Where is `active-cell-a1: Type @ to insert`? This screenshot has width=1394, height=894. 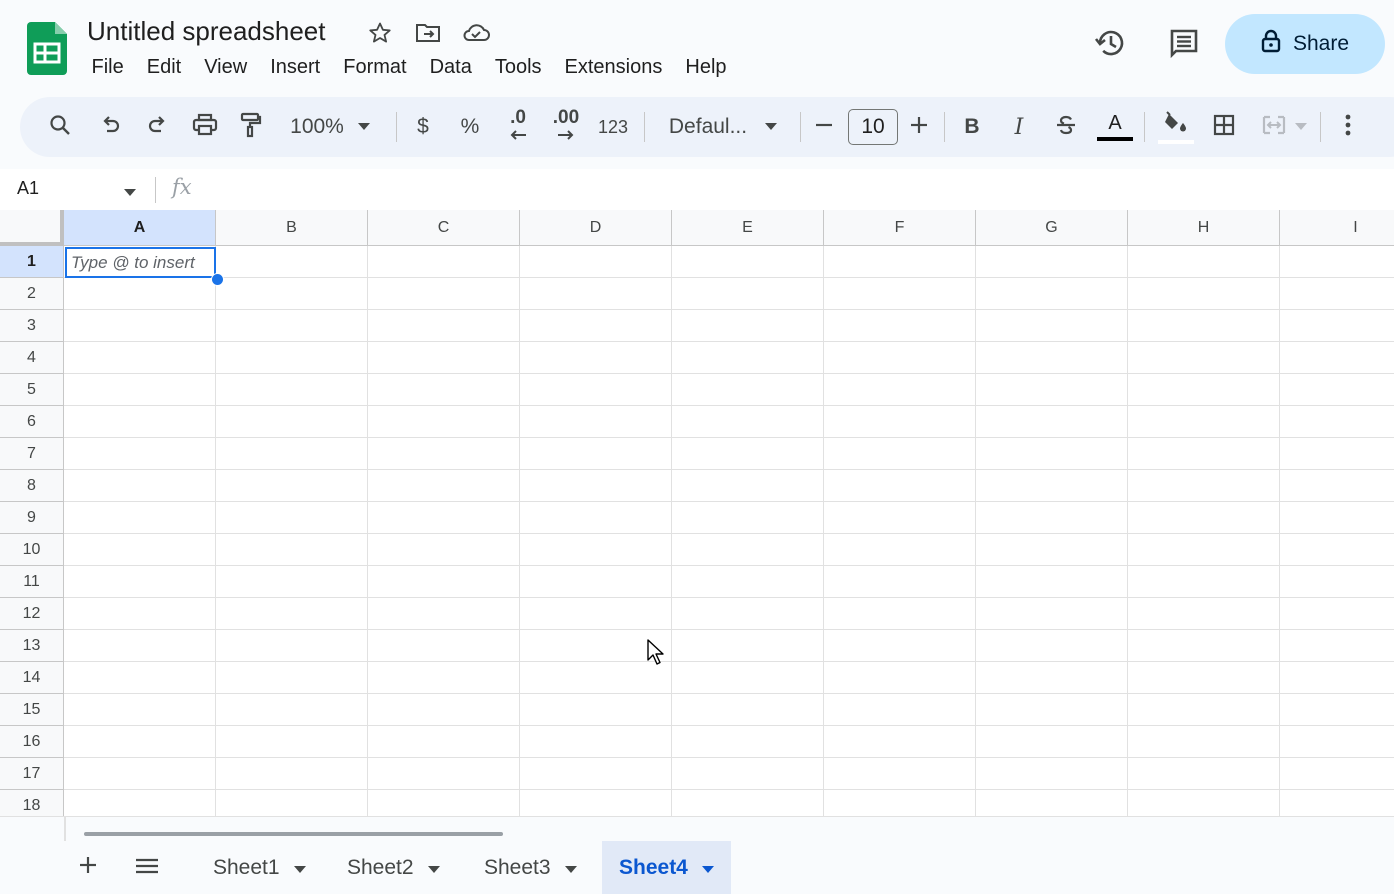 active-cell-a1: Type @ to insert is located at coordinates (140, 262).